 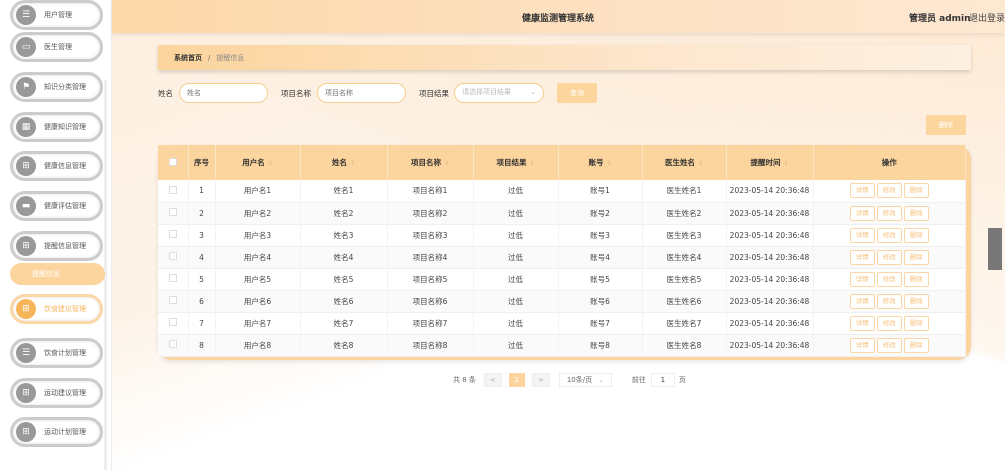 What do you see at coordinates (492, 380) in the screenshot?
I see `prev-page-button: <` at bounding box center [492, 380].